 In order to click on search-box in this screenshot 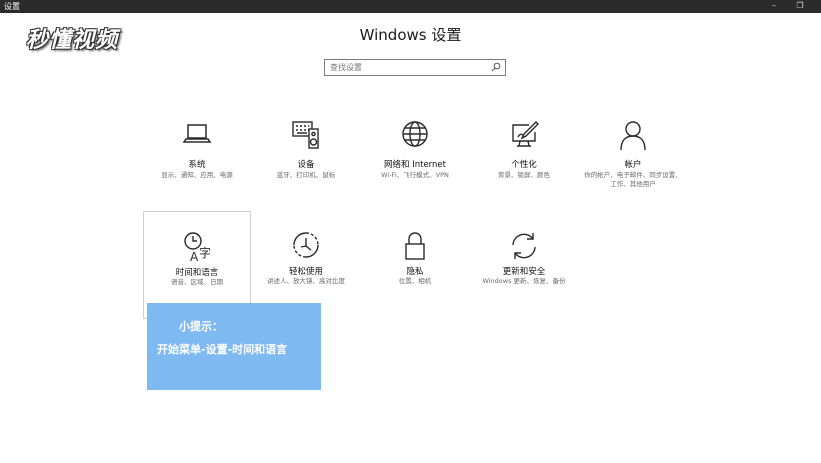, I will do `click(415, 67)`.